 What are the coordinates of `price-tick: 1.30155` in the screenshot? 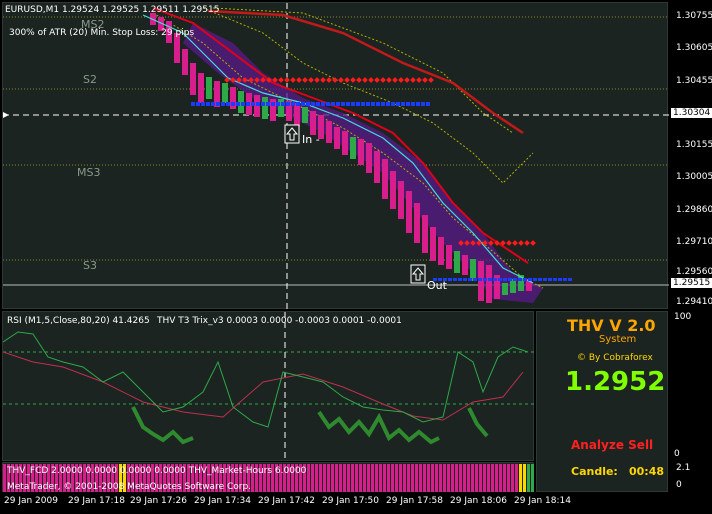 It's located at (694, 145).